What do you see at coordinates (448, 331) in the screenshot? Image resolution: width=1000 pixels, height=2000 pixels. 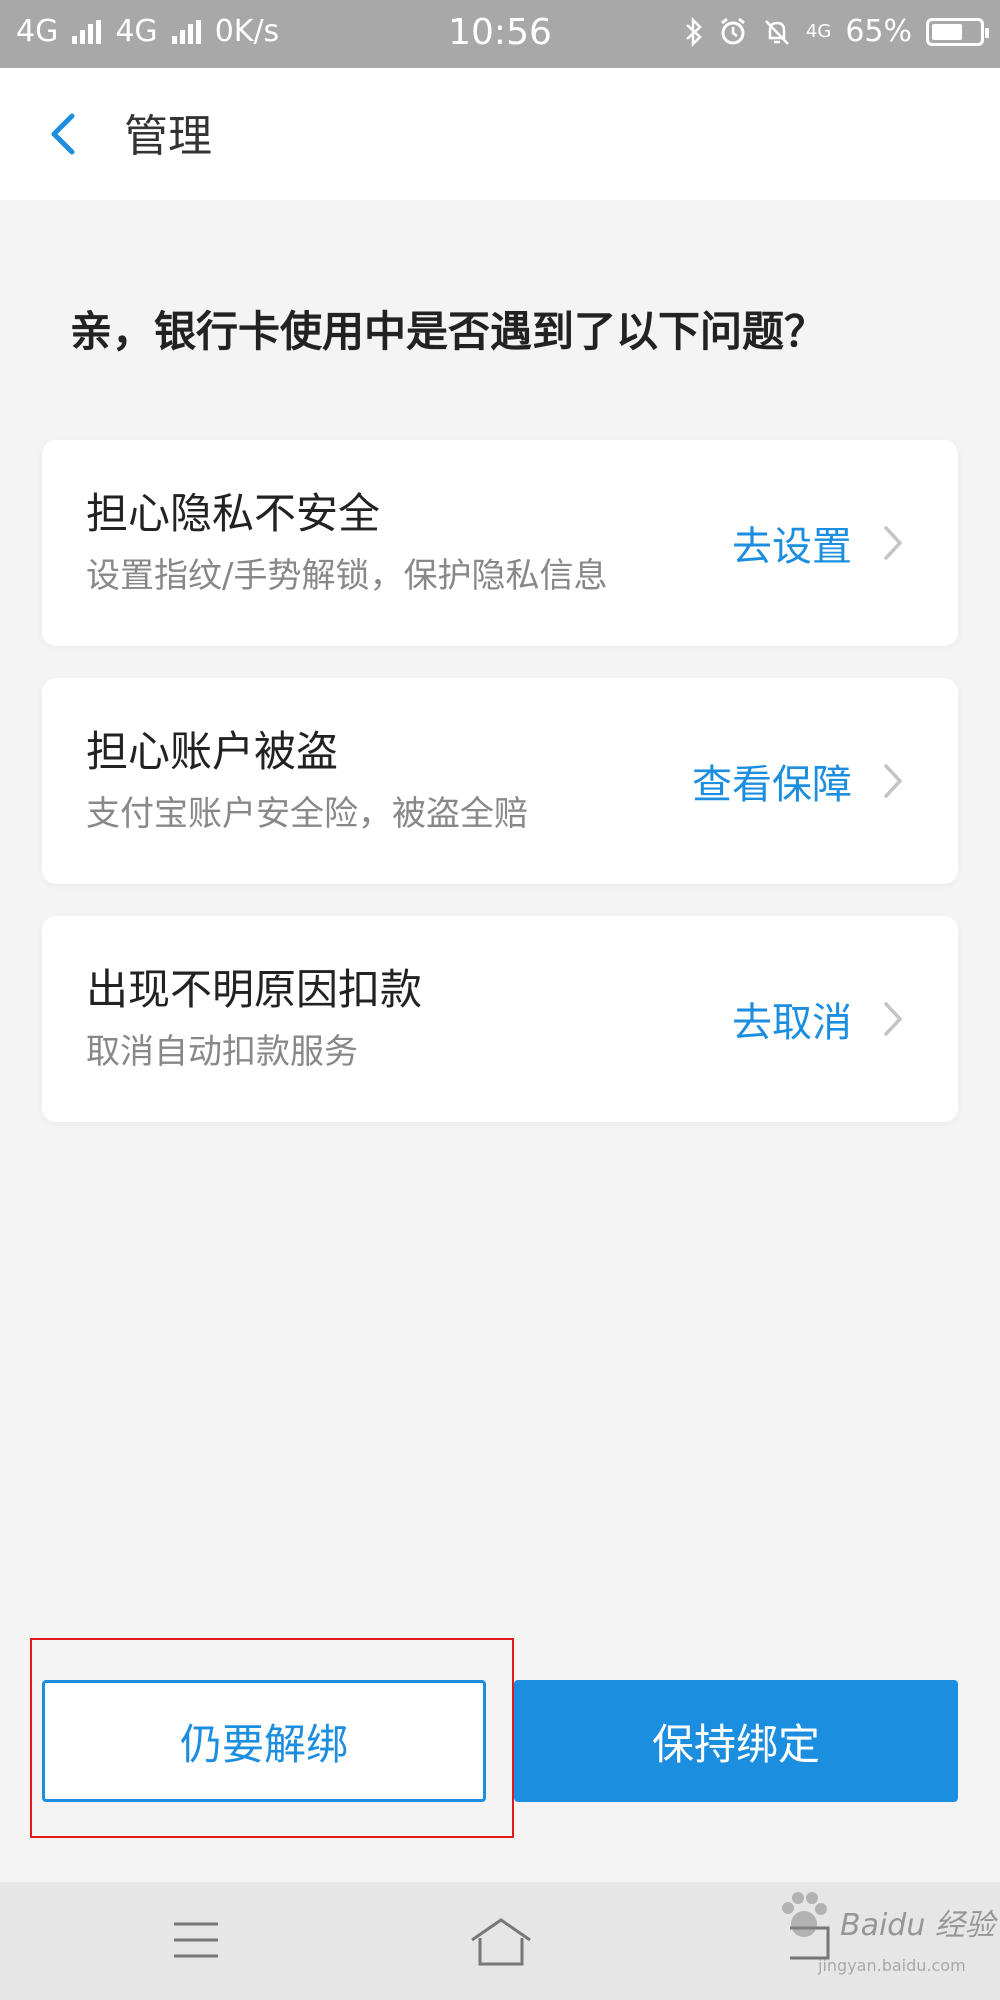 I see `question-heading: 亲，银行卡使用中是否遇到了以下问题？` at bounding box center [448, 331].